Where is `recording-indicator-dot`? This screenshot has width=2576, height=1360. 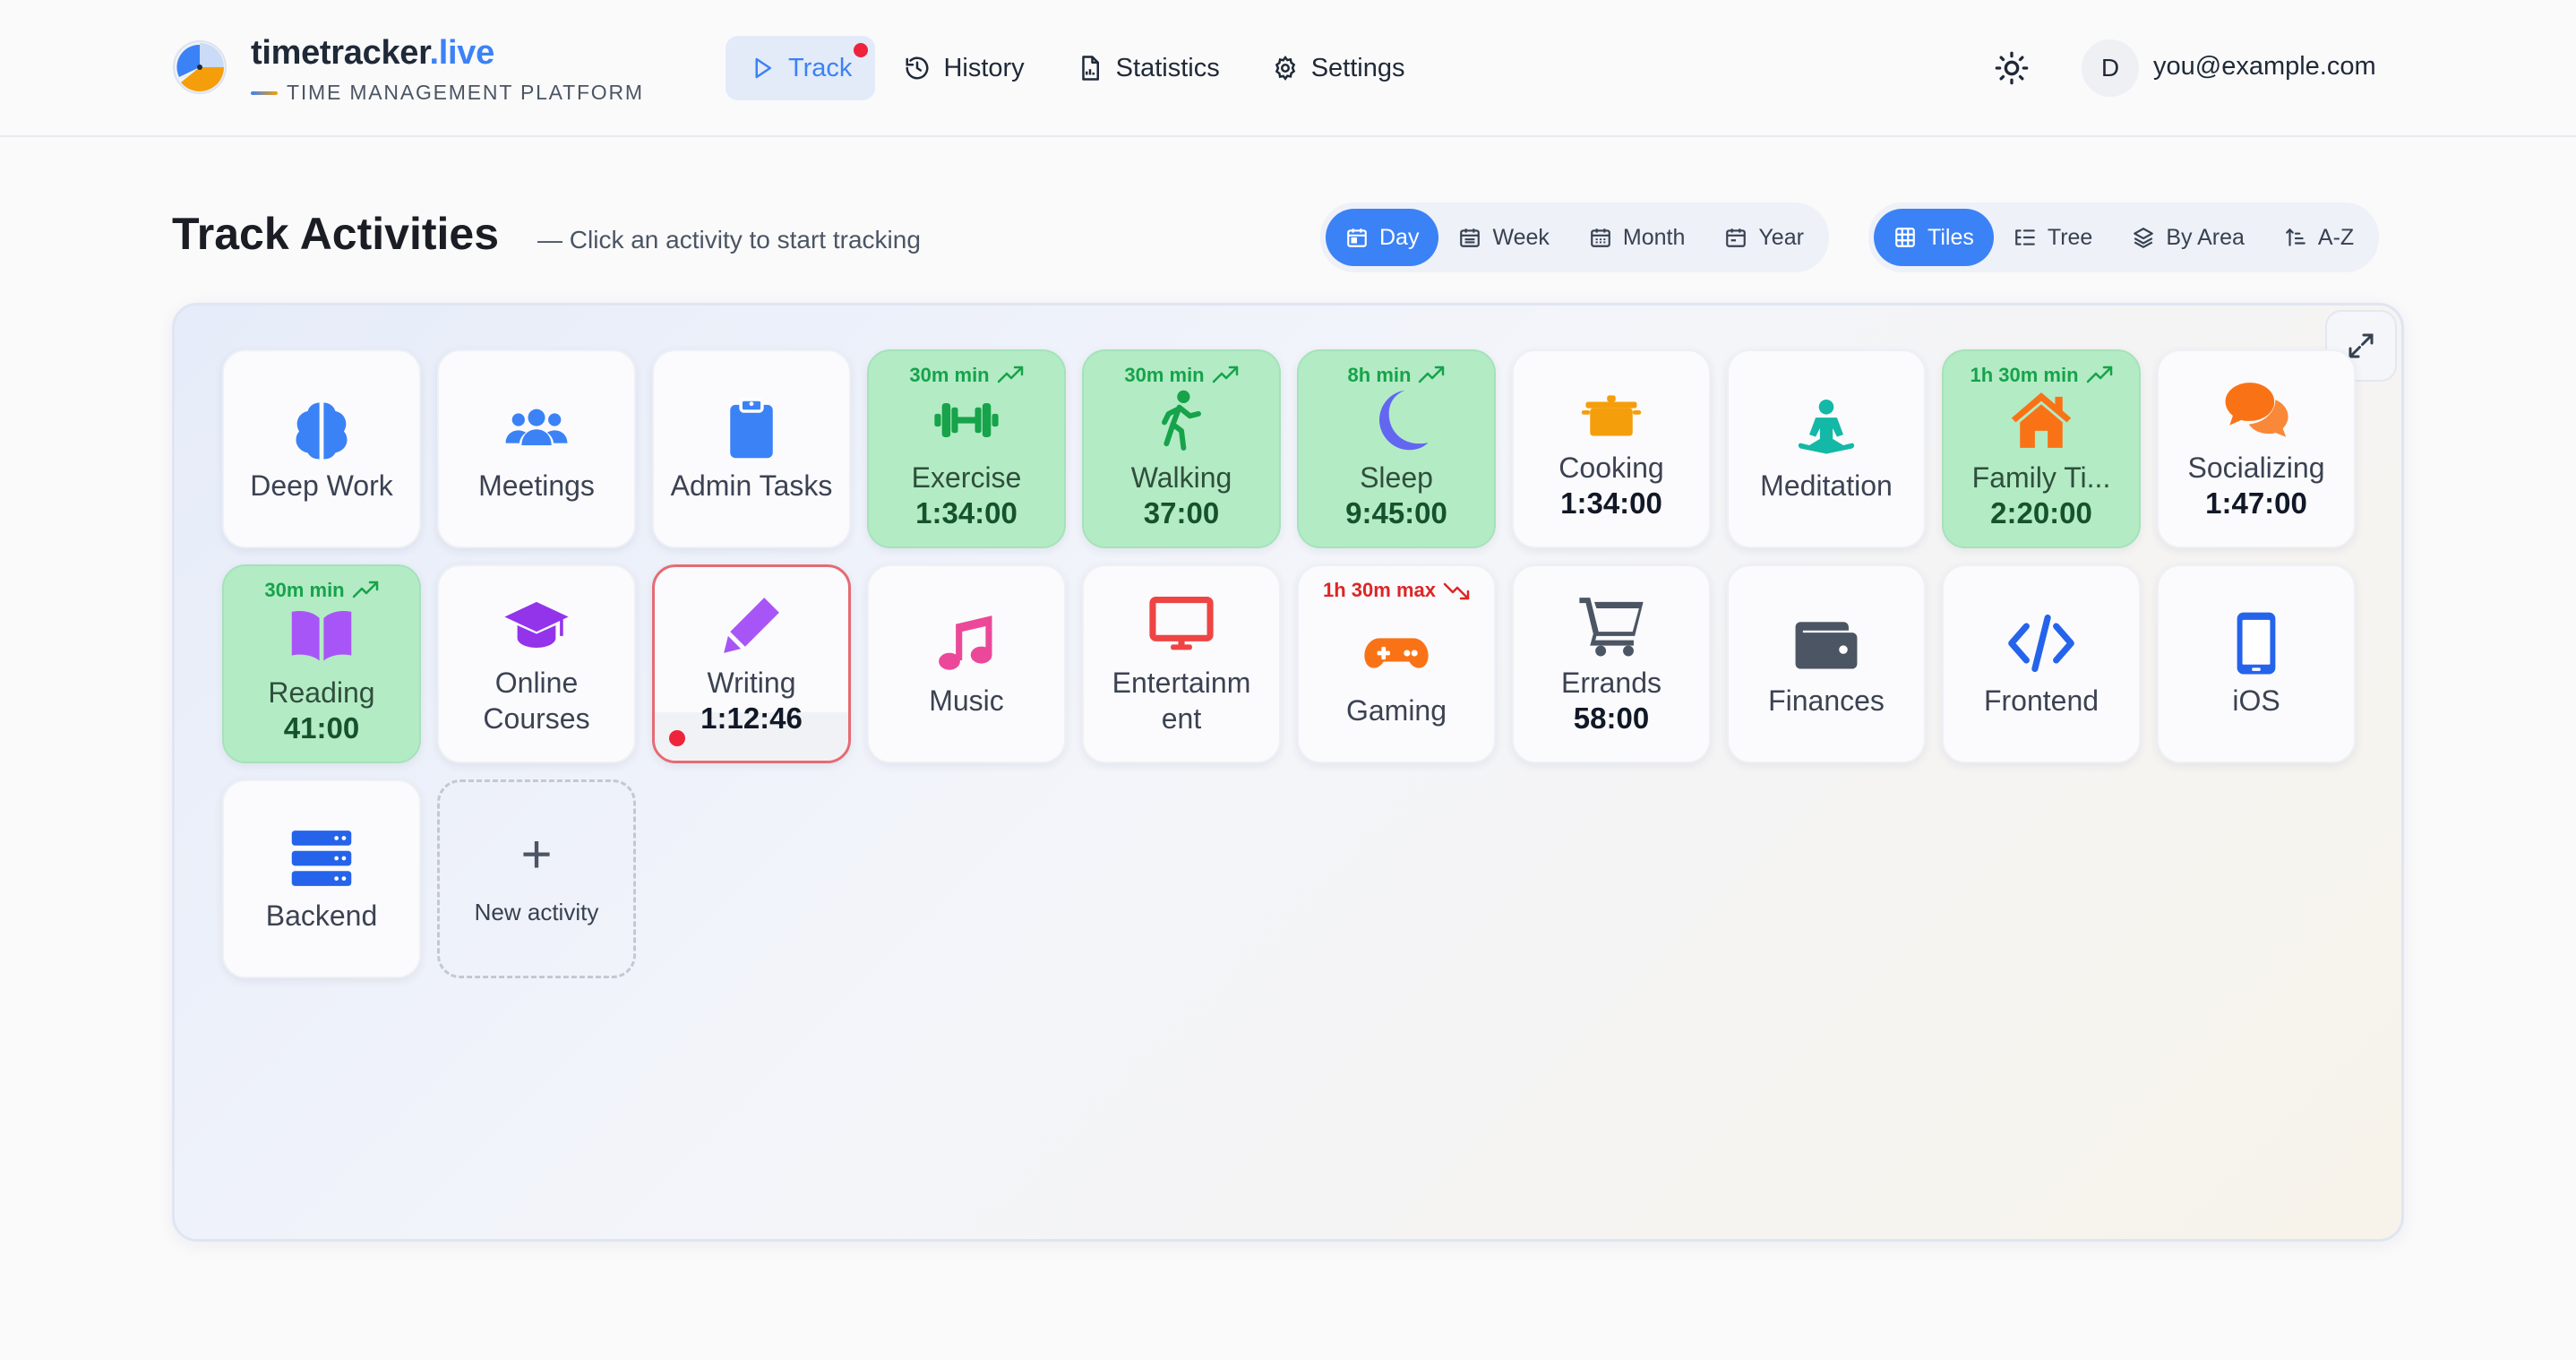
recording-indicator-dot is located at coordinates (861, 50).